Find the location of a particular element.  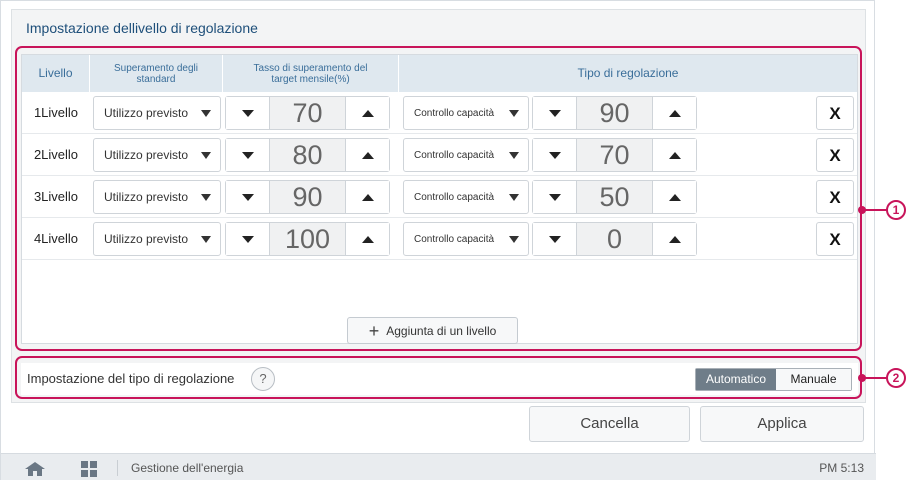

divider is located at coordinates (117, 468).